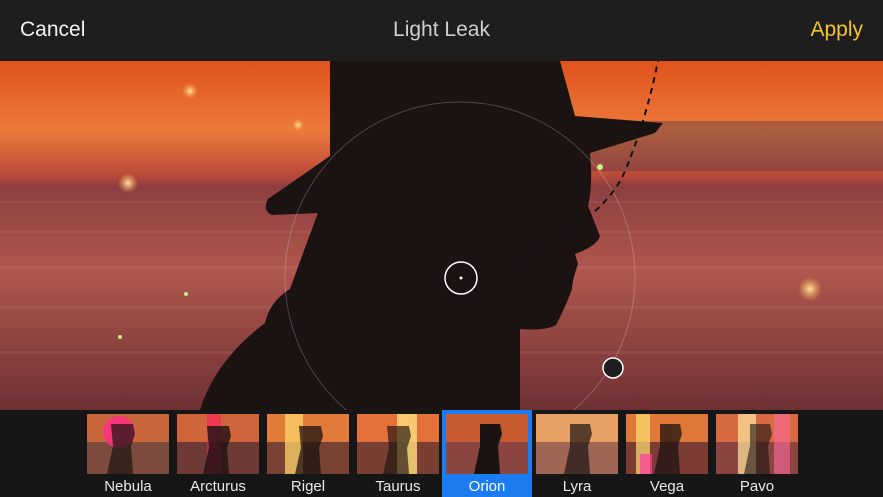 This screenshot has height=497, width=883. What do you see at coordinates (757, 486) in the screenshot?
I see `filter-label: Pavo` at bounding box center [757, 486].